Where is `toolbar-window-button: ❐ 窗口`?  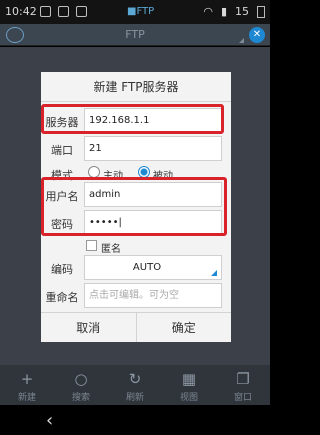 toolbar-window-button: ❐ 窗口 is located at coordinates (243, 385).